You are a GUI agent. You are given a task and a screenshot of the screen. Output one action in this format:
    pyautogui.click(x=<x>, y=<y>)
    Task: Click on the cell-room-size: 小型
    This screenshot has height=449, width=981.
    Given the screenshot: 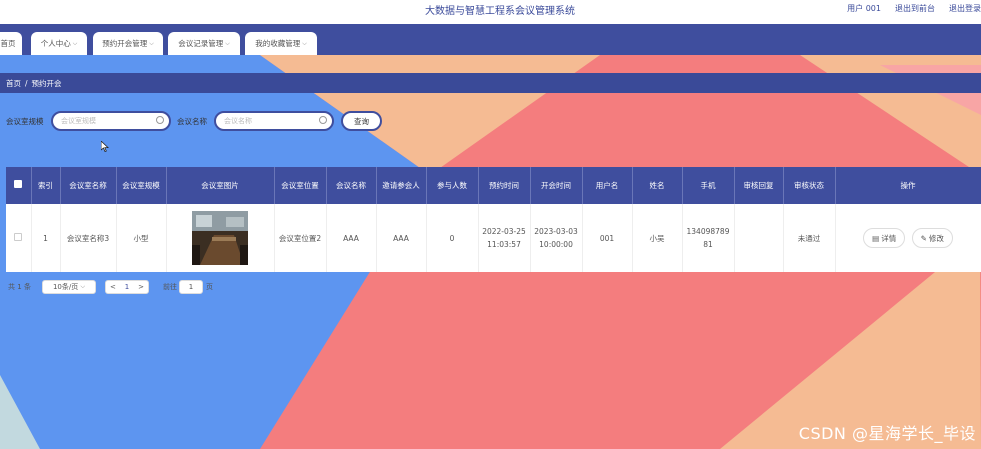 What is the action you would take?
    pyautogui.click(x=141, y=238)
    